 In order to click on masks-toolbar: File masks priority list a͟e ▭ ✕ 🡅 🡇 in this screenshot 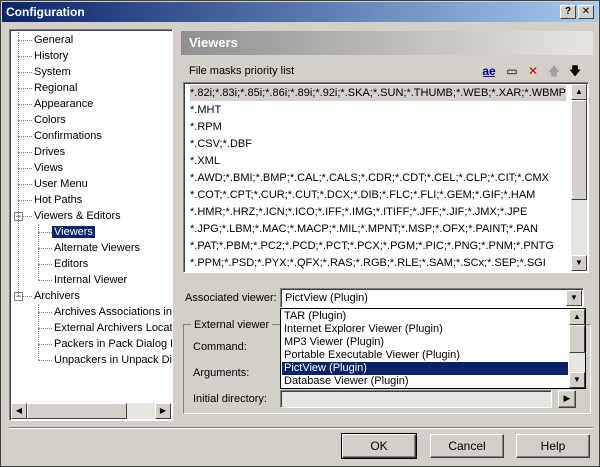, I will do `click(386, 71)`.